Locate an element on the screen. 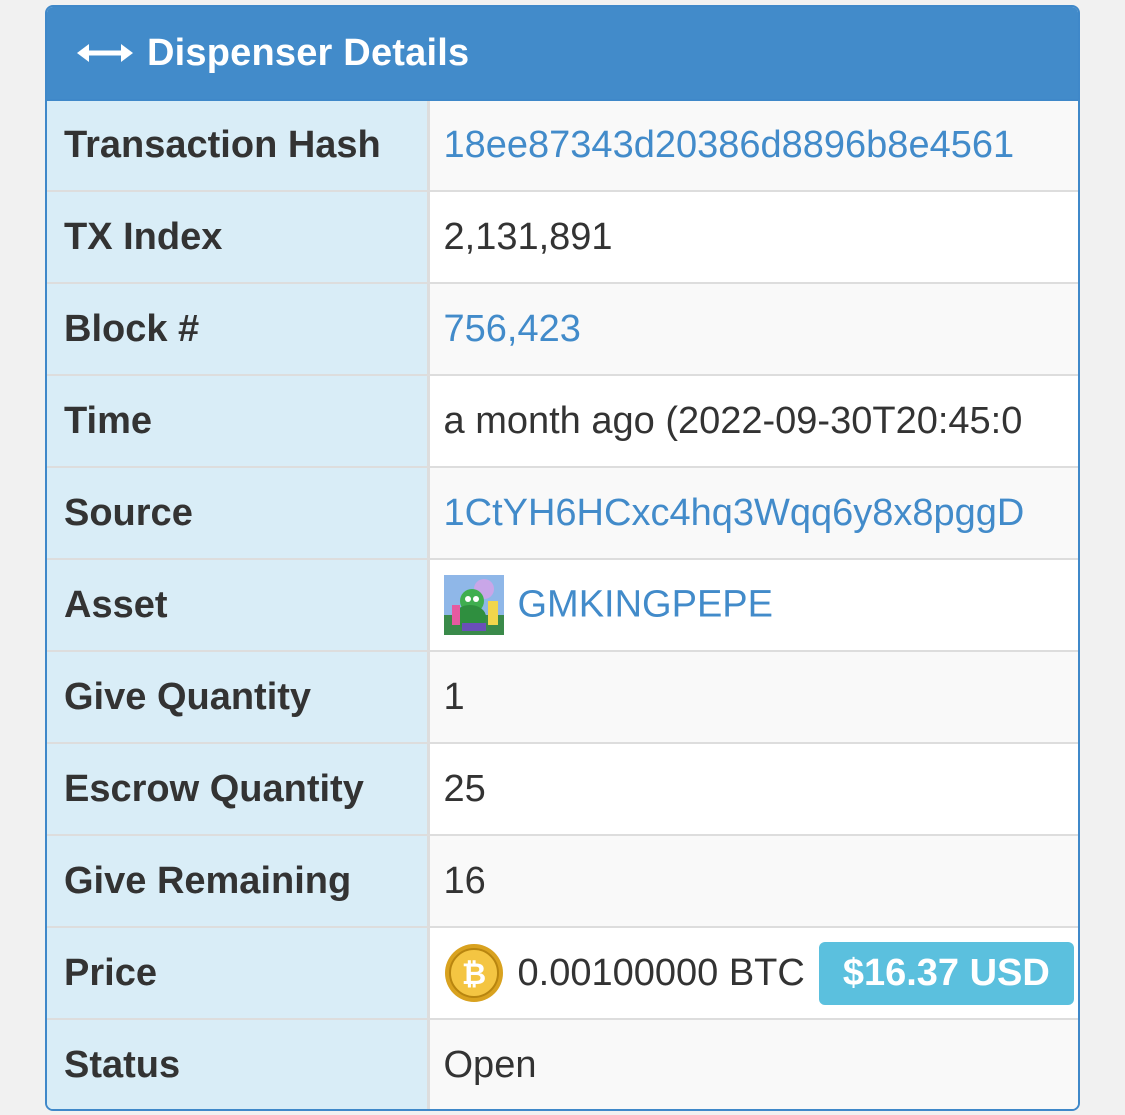  label-escrow-quantity: Escrow Quantity is located at coordinates (238, 788).